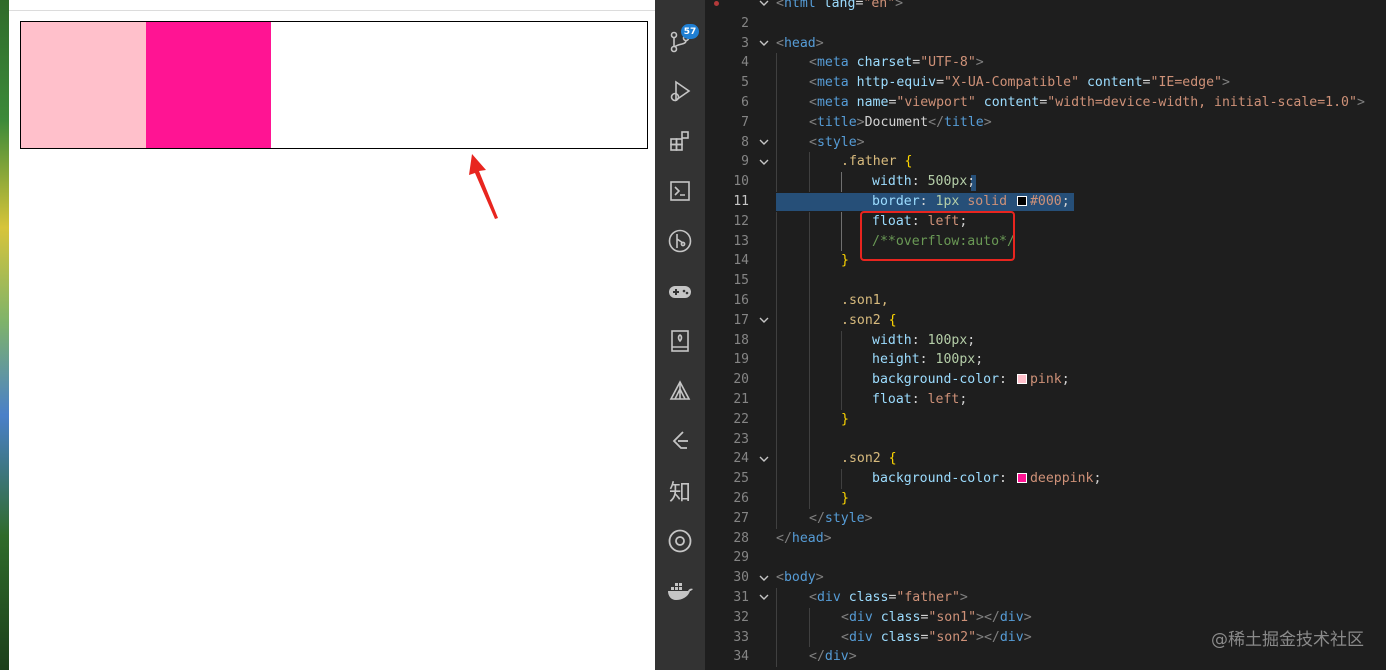  I want to click on zhihu-icon: 知, so click(680, 491).